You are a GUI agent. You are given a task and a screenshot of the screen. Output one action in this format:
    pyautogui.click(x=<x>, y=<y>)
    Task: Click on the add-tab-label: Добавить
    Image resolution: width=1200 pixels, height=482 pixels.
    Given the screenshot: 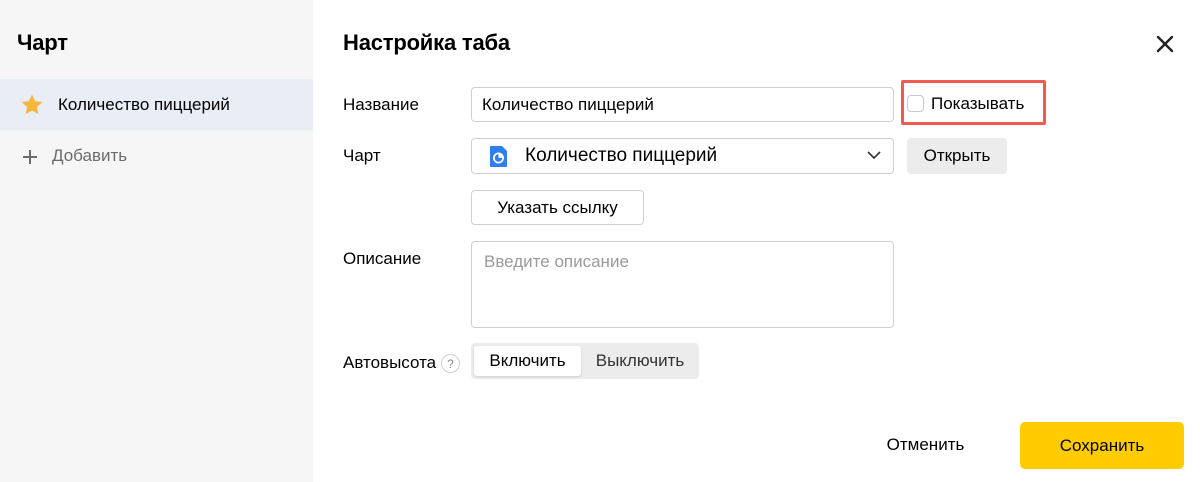 What is the action you would take?
    pyautogui.click(x=90, y=155)
    